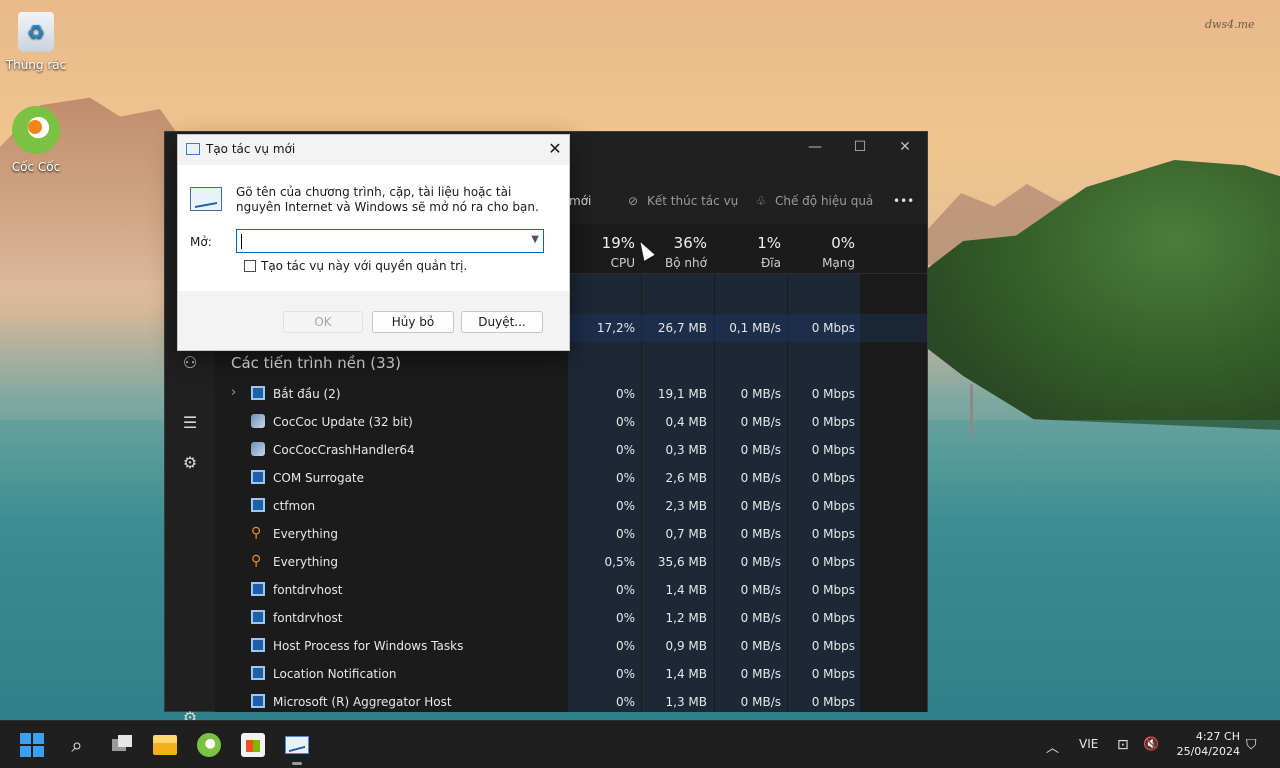 Image resolution: width=1280 pixels, height=768 pixels. Describe the element at coordinates (36, 140) in the screenshot. I see `desktop-icon-coccoc: Cốc Cốc` at that location.